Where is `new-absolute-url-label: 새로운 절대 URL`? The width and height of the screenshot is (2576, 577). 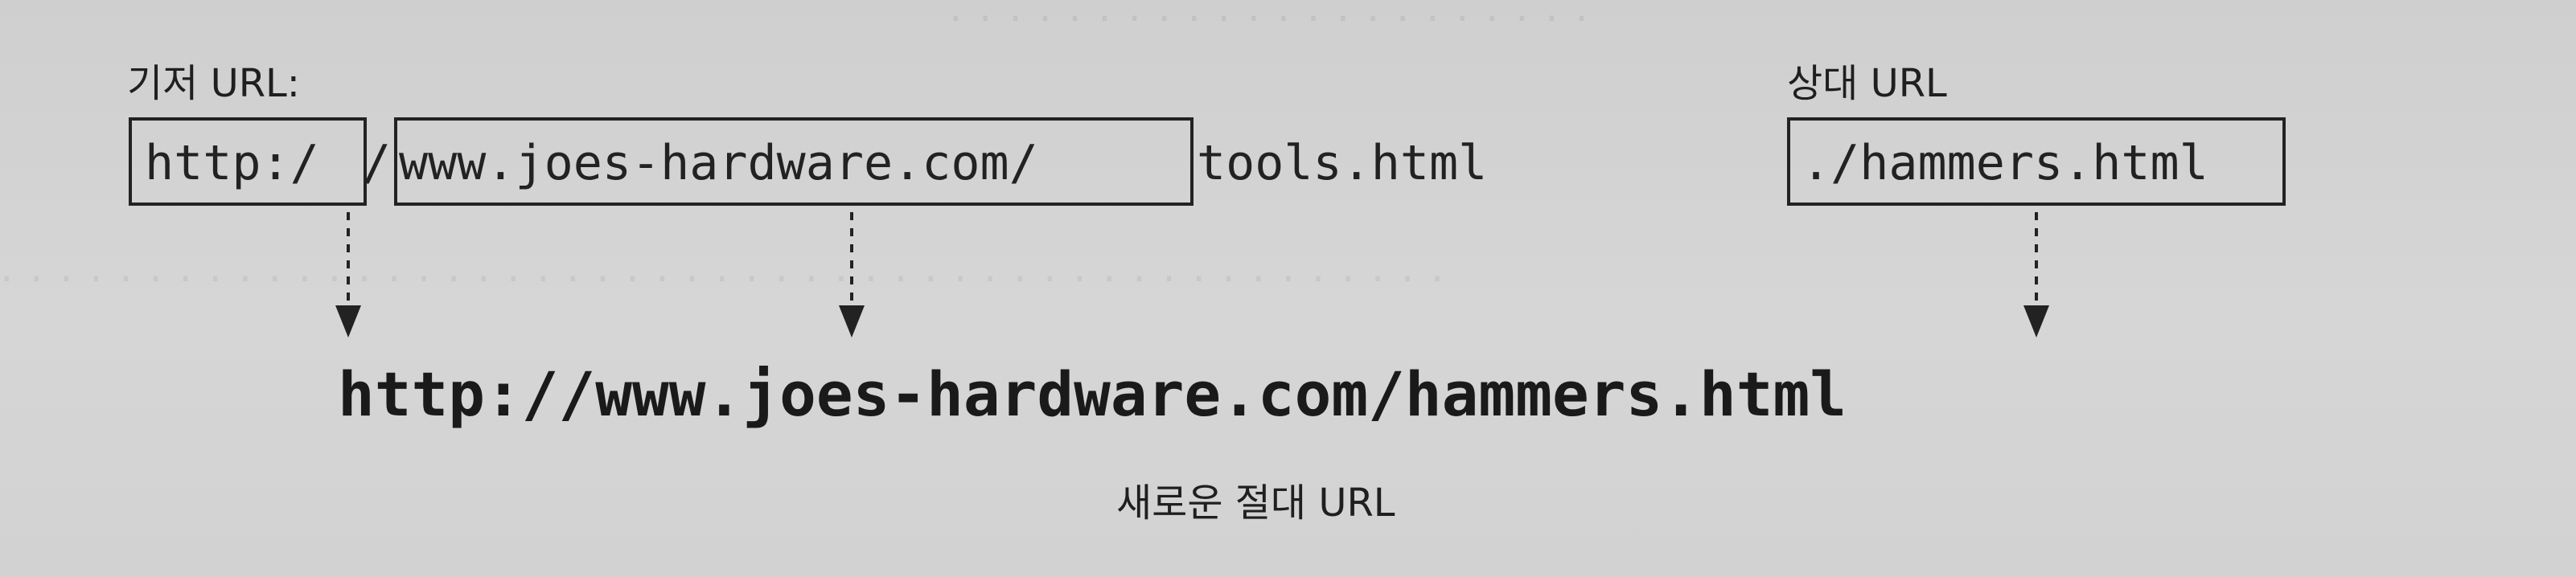 new-absolute-url-label: 새로운 절대 URL is located at coordinates (1255, 503).